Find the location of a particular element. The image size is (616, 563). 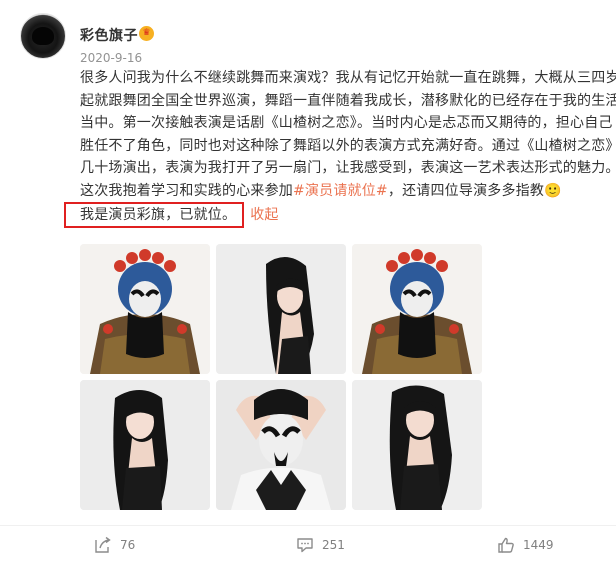

avatar is located at coordinates (43, 36).